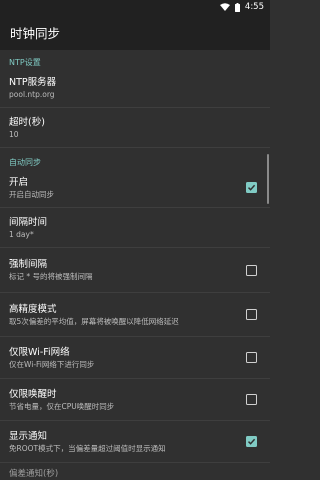  Describe the element at coordinates (33, 394) in the screenshot. I see `pref-title: 仅限唤醒时` at that location.